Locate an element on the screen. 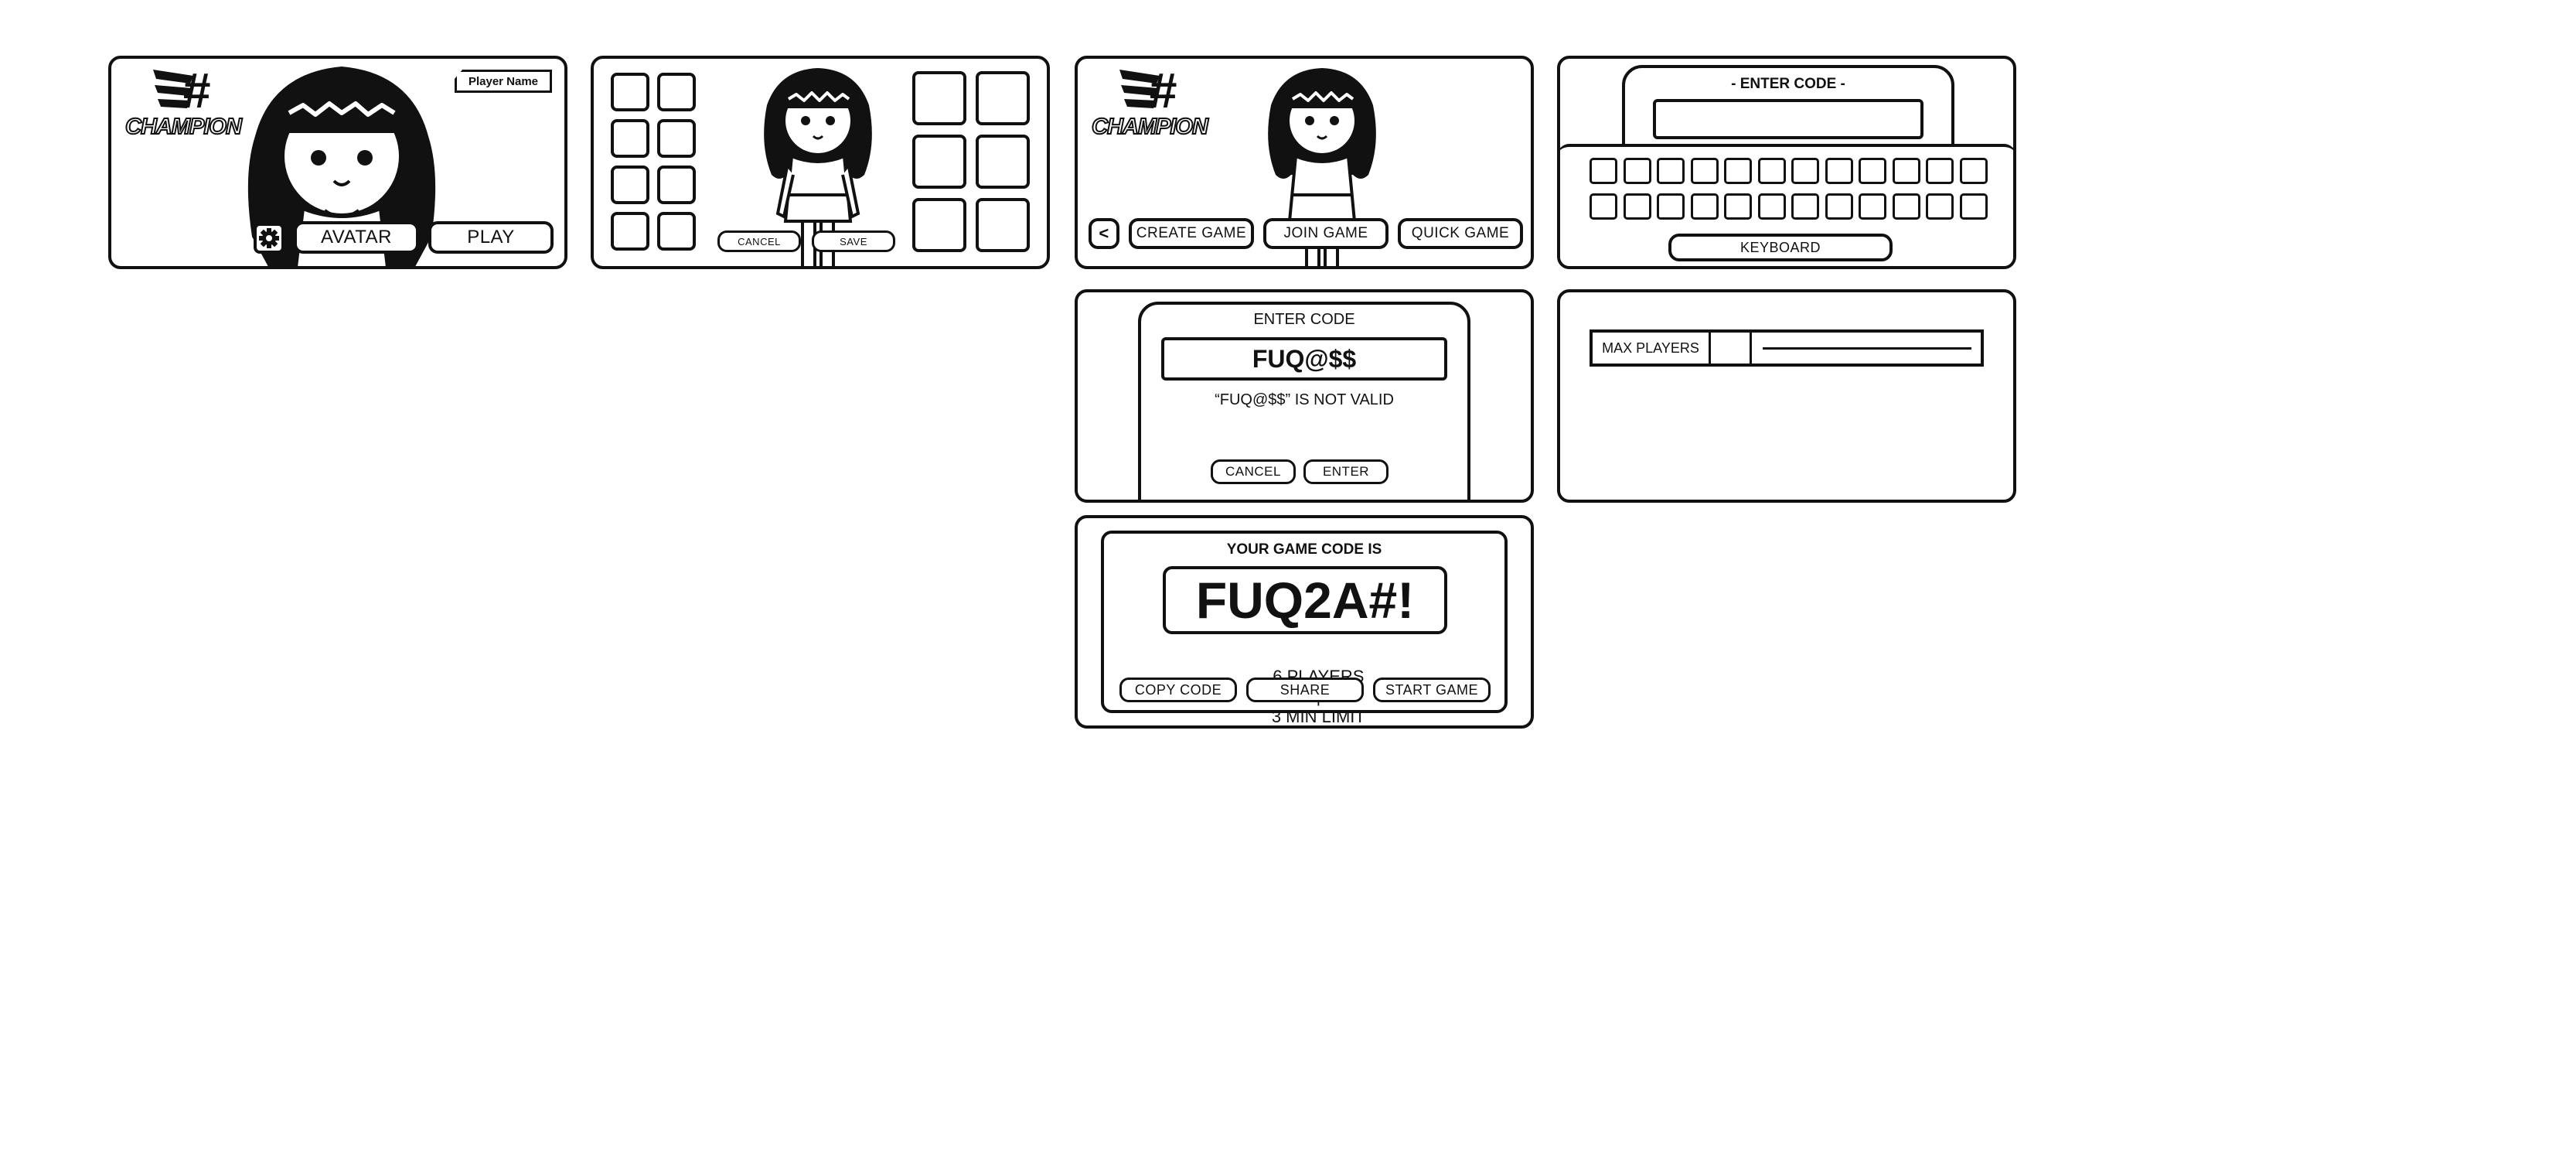 The image size is (2576, 1164). time-limit: 3 MIN LIMIT is located at coordinates (1318, 716).